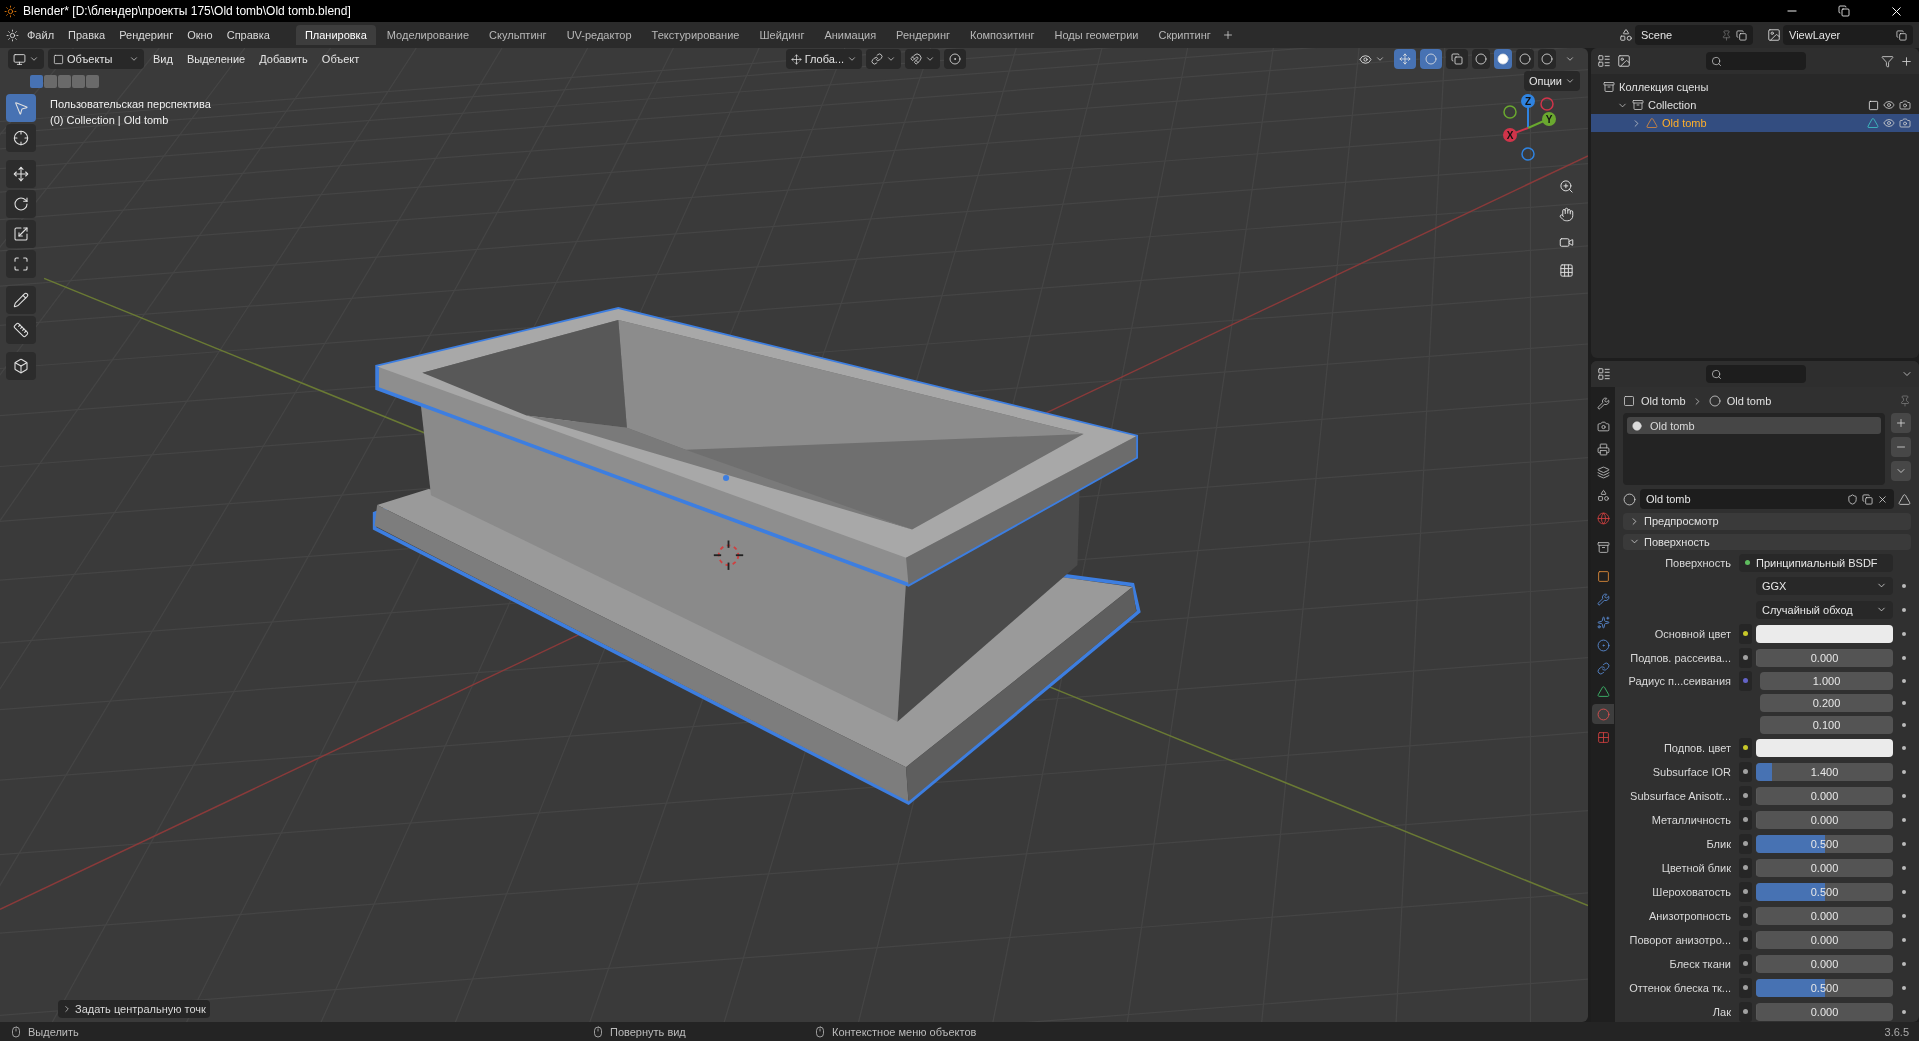 The width and height of the screenshot is (1919, 1041). Describe the element at coordinates (955, 59) in the screenshot. I see `proportional-edit-button` at that location.